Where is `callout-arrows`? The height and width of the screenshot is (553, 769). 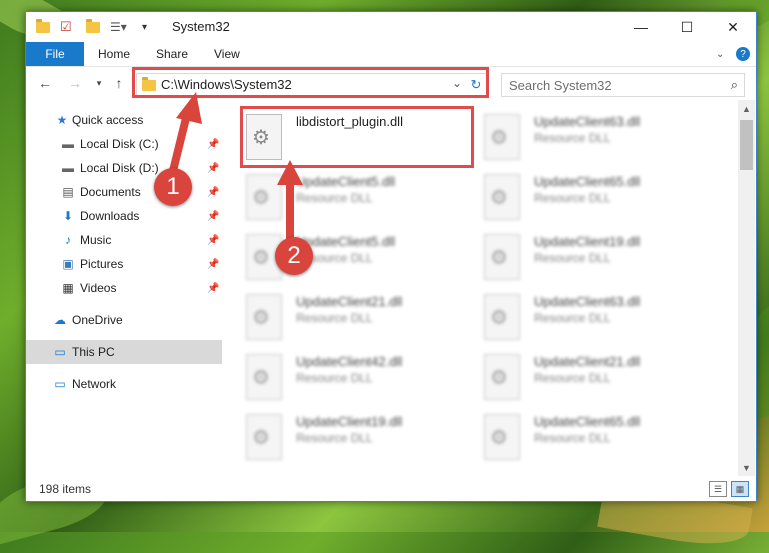 callout-arrows is located at coordinates (235, 169).